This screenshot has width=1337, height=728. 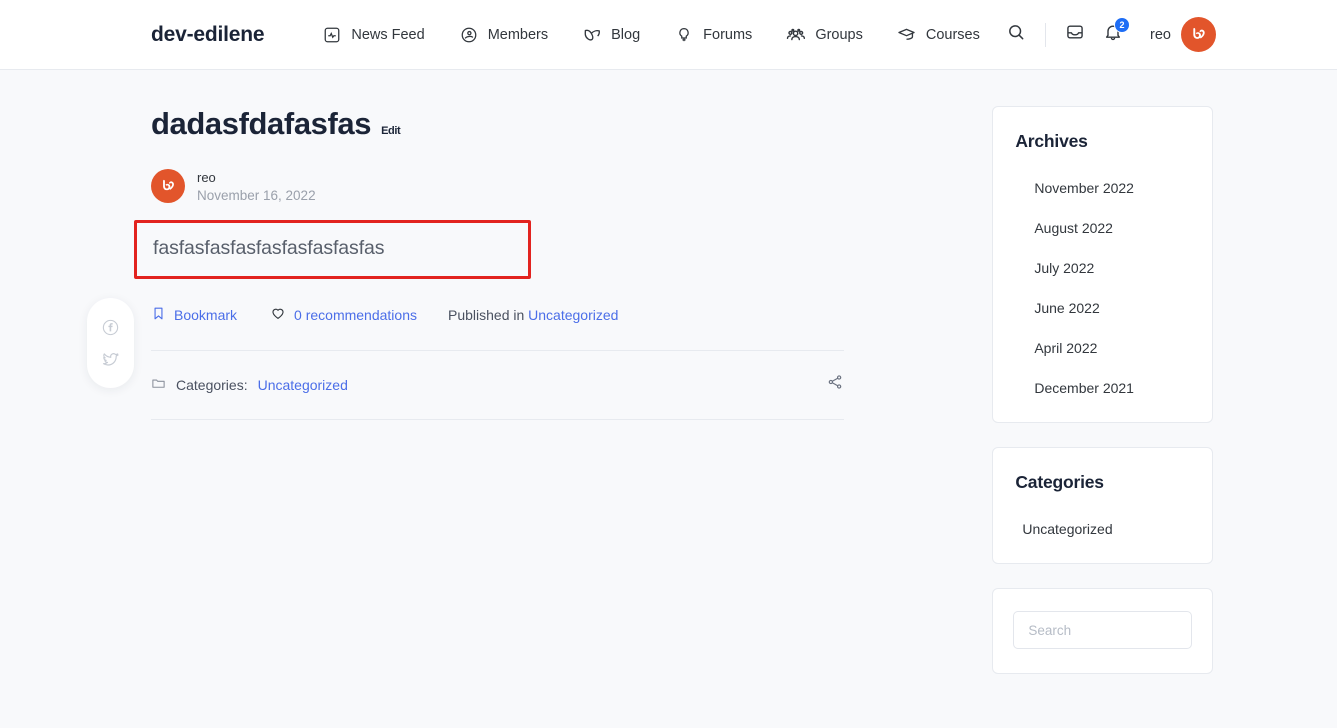 I want to click on post-title-text: dadasfdafasfas, so click(x=261, y=123).